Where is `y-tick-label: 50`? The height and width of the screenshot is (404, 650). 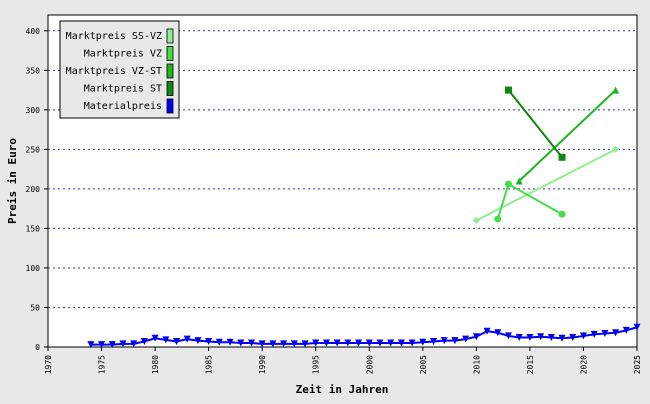
y-tick-label: 50 is located at coordinates (35, 307).